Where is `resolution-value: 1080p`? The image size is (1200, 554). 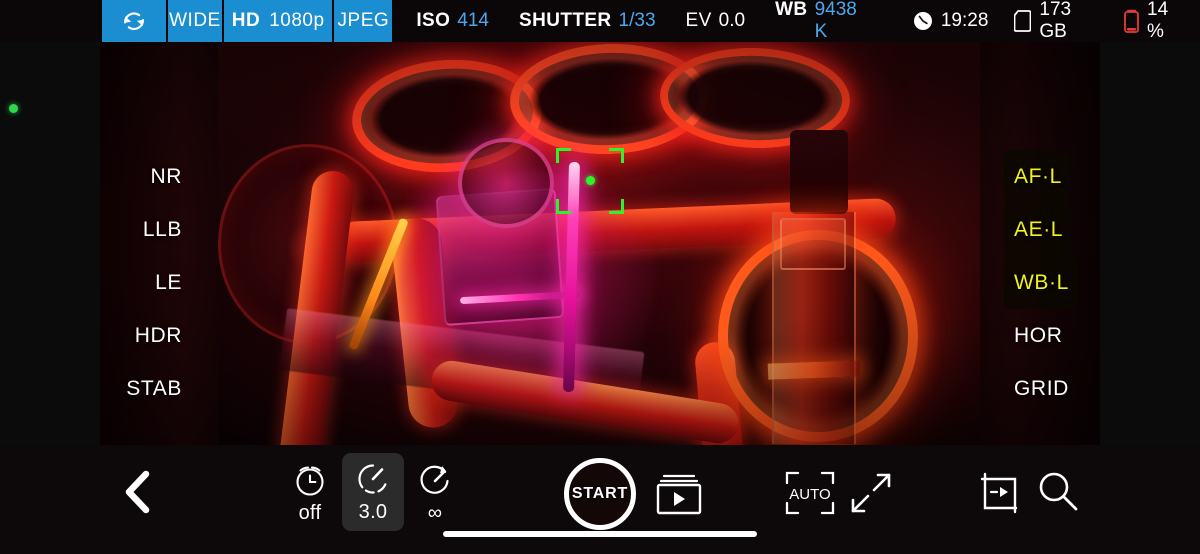
resolution-value: 1080p is located at coordinates (297, 20).